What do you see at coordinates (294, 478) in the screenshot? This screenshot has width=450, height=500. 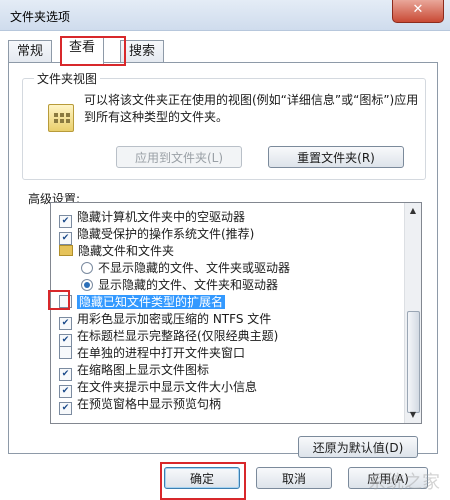 I see `cancel-button: 取消` at bounding box center [294, 478].